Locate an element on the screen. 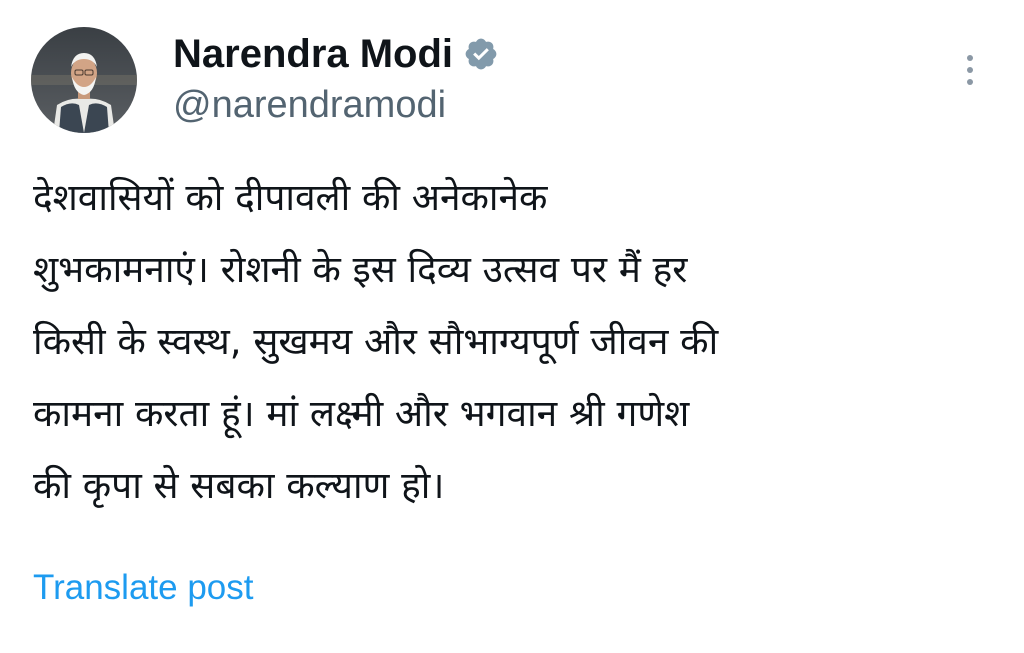  avatar is located at coordinates (84, 80).